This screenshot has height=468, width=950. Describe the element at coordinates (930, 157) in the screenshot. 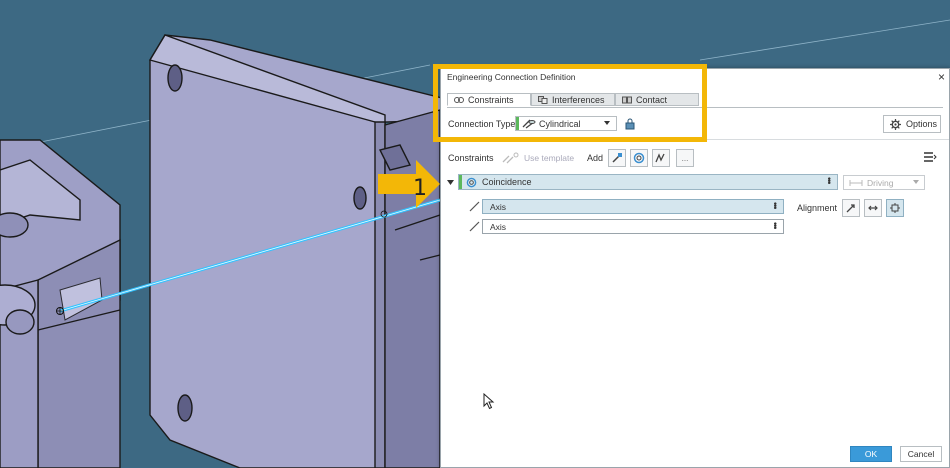

I see `list-menu-icon` at that location.